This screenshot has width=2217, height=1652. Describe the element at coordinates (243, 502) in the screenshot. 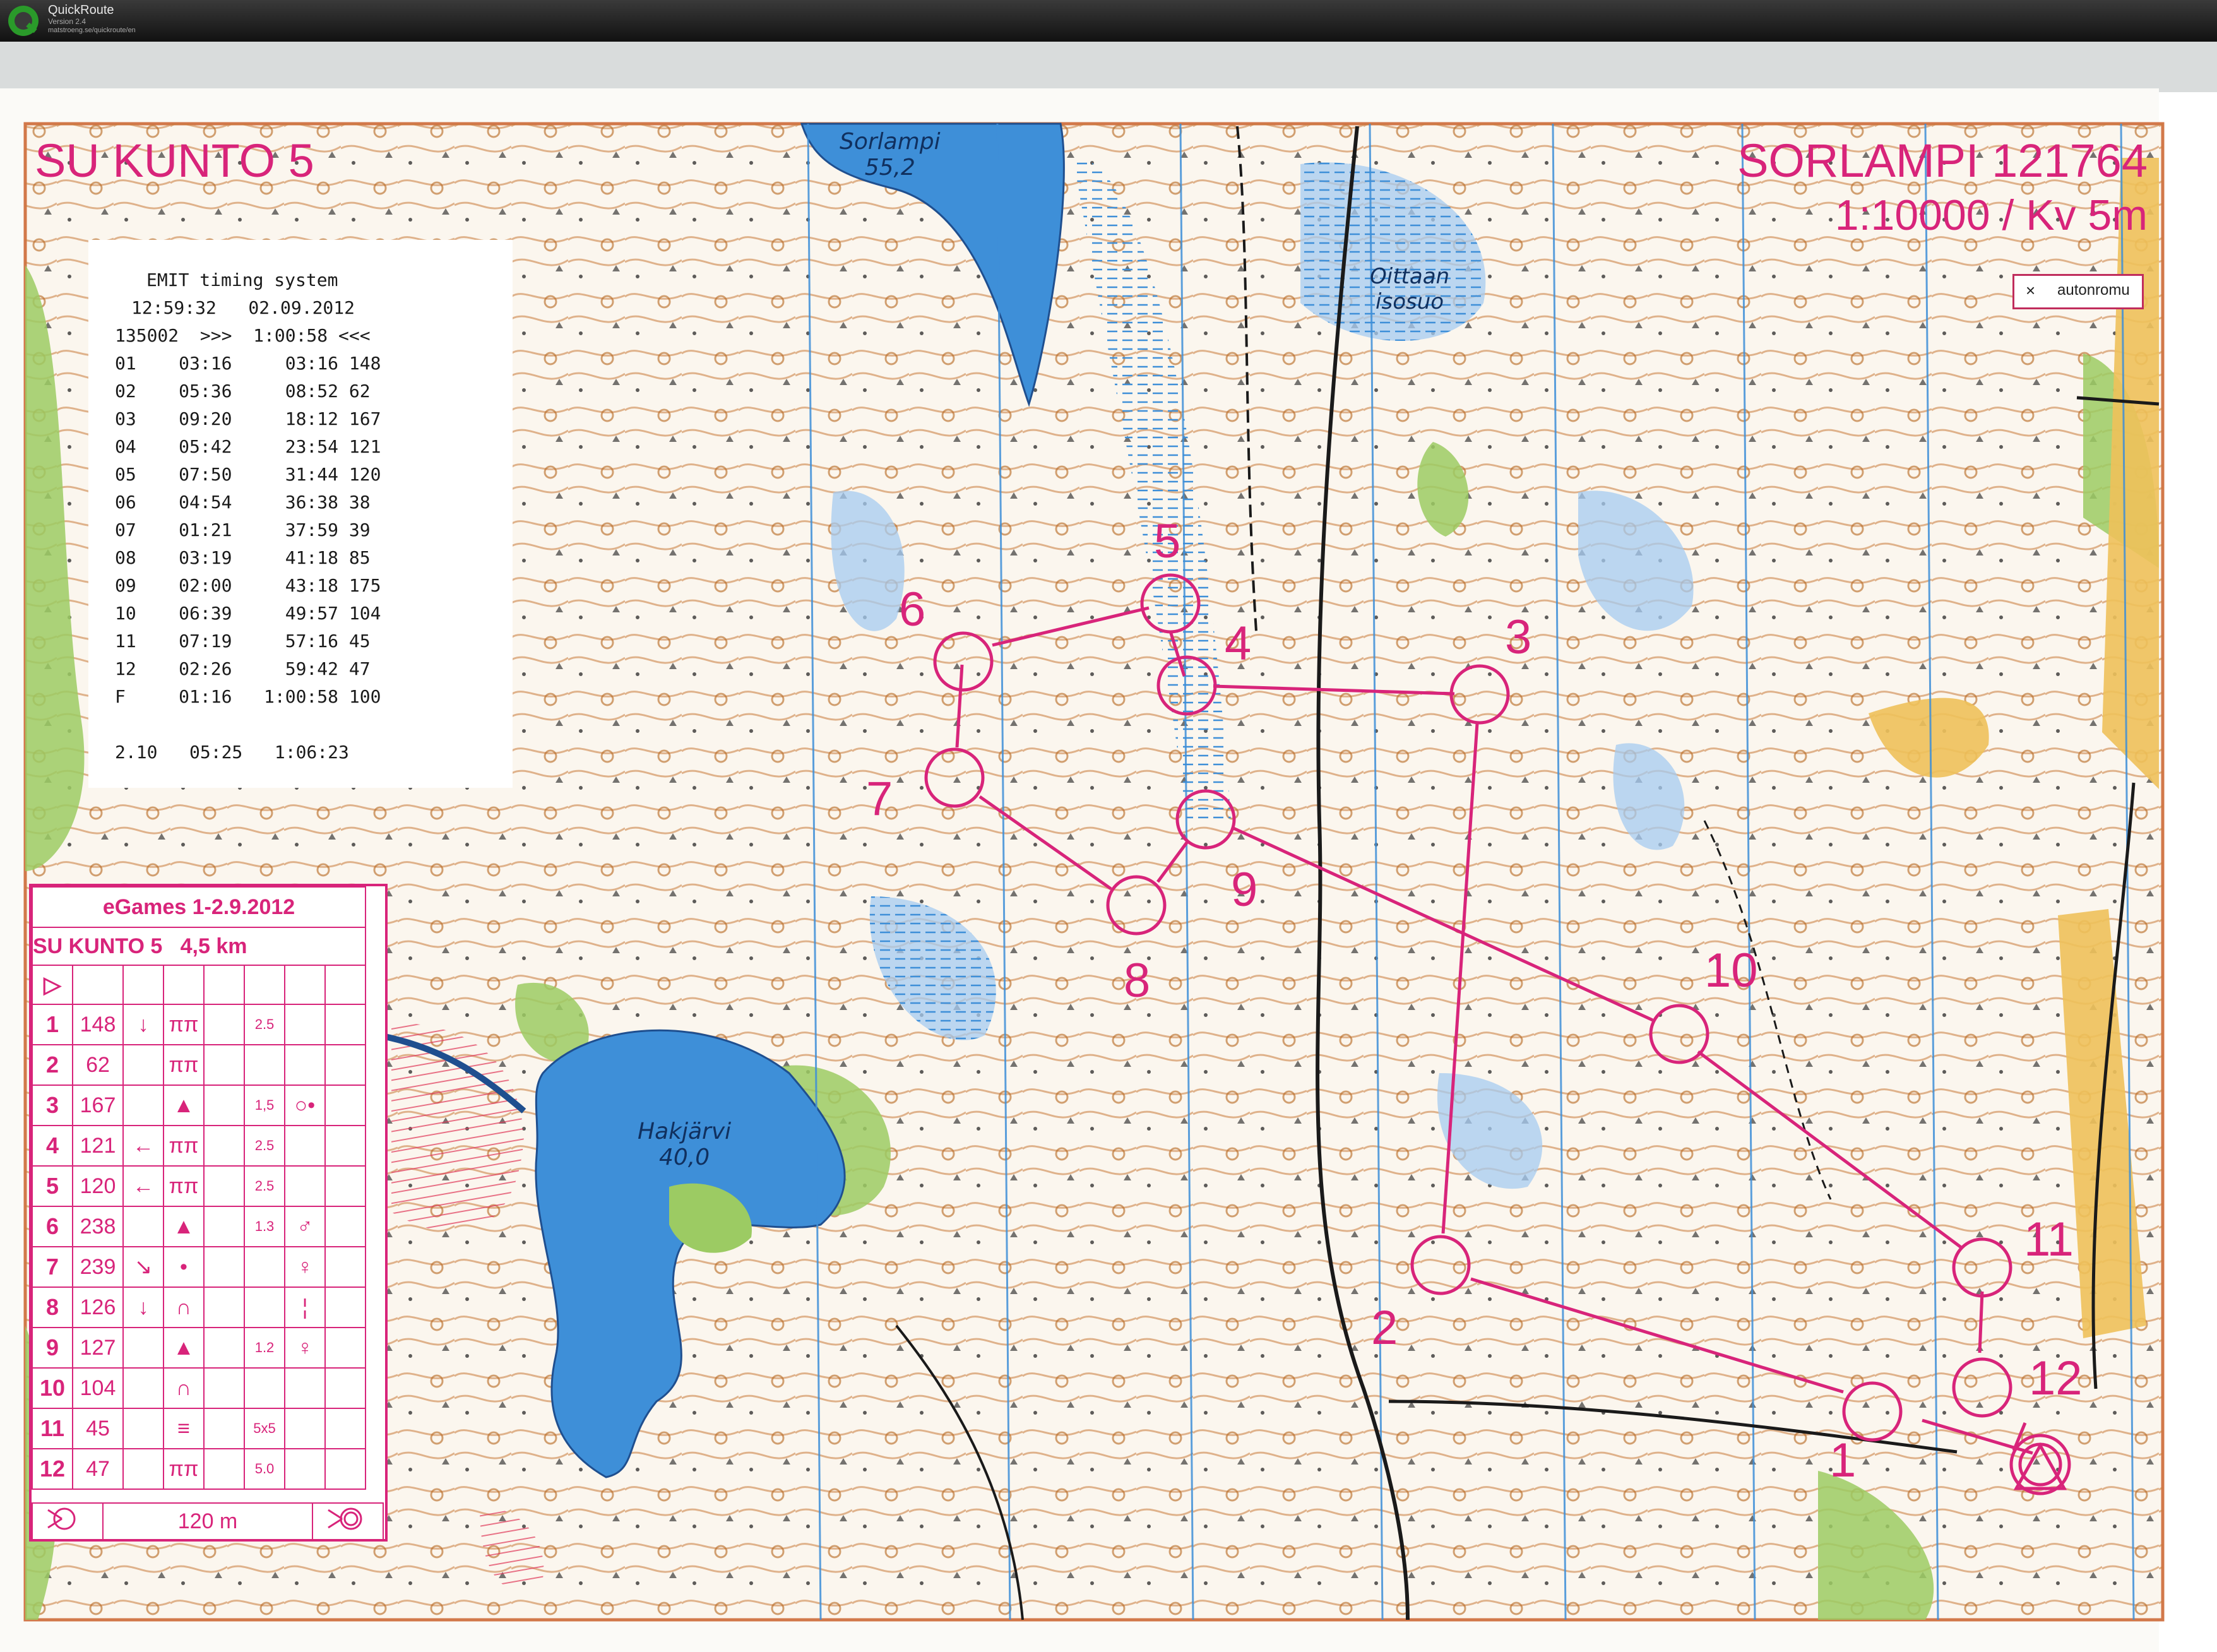

I see `timing-row: 06 04:54 36:38 38` at that location.